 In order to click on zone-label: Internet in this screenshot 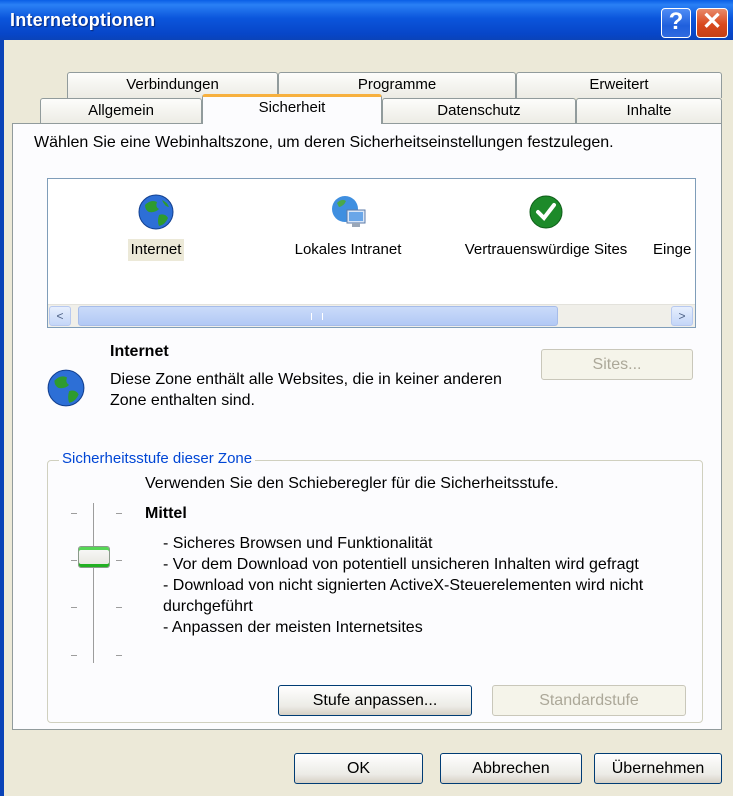, I will do `click(156, 250)`.